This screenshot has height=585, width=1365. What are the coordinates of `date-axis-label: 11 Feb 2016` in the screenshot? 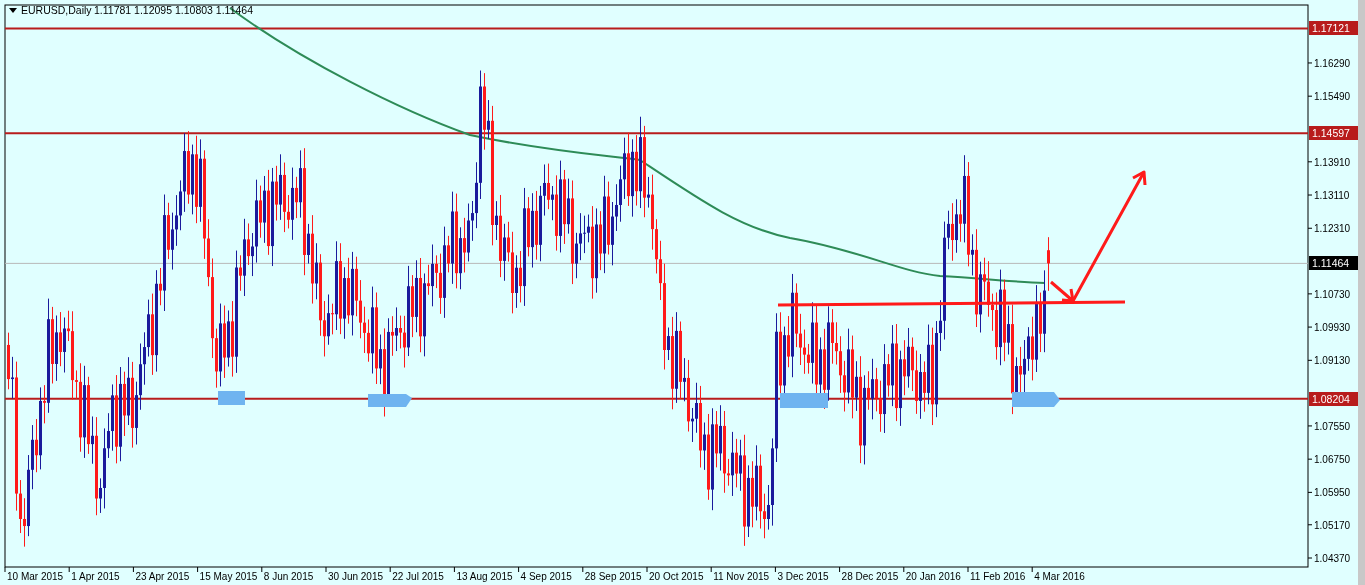 It's located at (998, 576).